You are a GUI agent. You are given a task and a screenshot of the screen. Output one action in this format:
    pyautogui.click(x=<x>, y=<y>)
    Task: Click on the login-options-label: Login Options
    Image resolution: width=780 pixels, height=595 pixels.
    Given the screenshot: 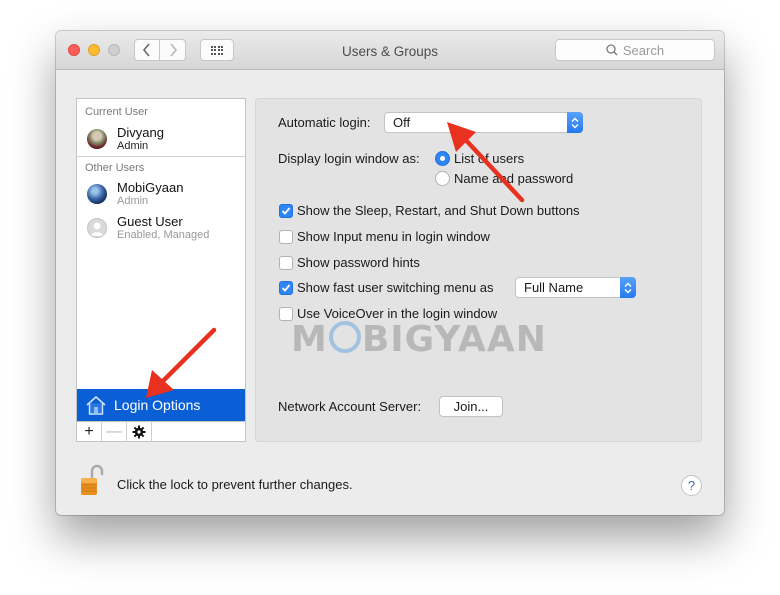 What is the action you would take?
    pyautogui.click(x=157, y=405)
    